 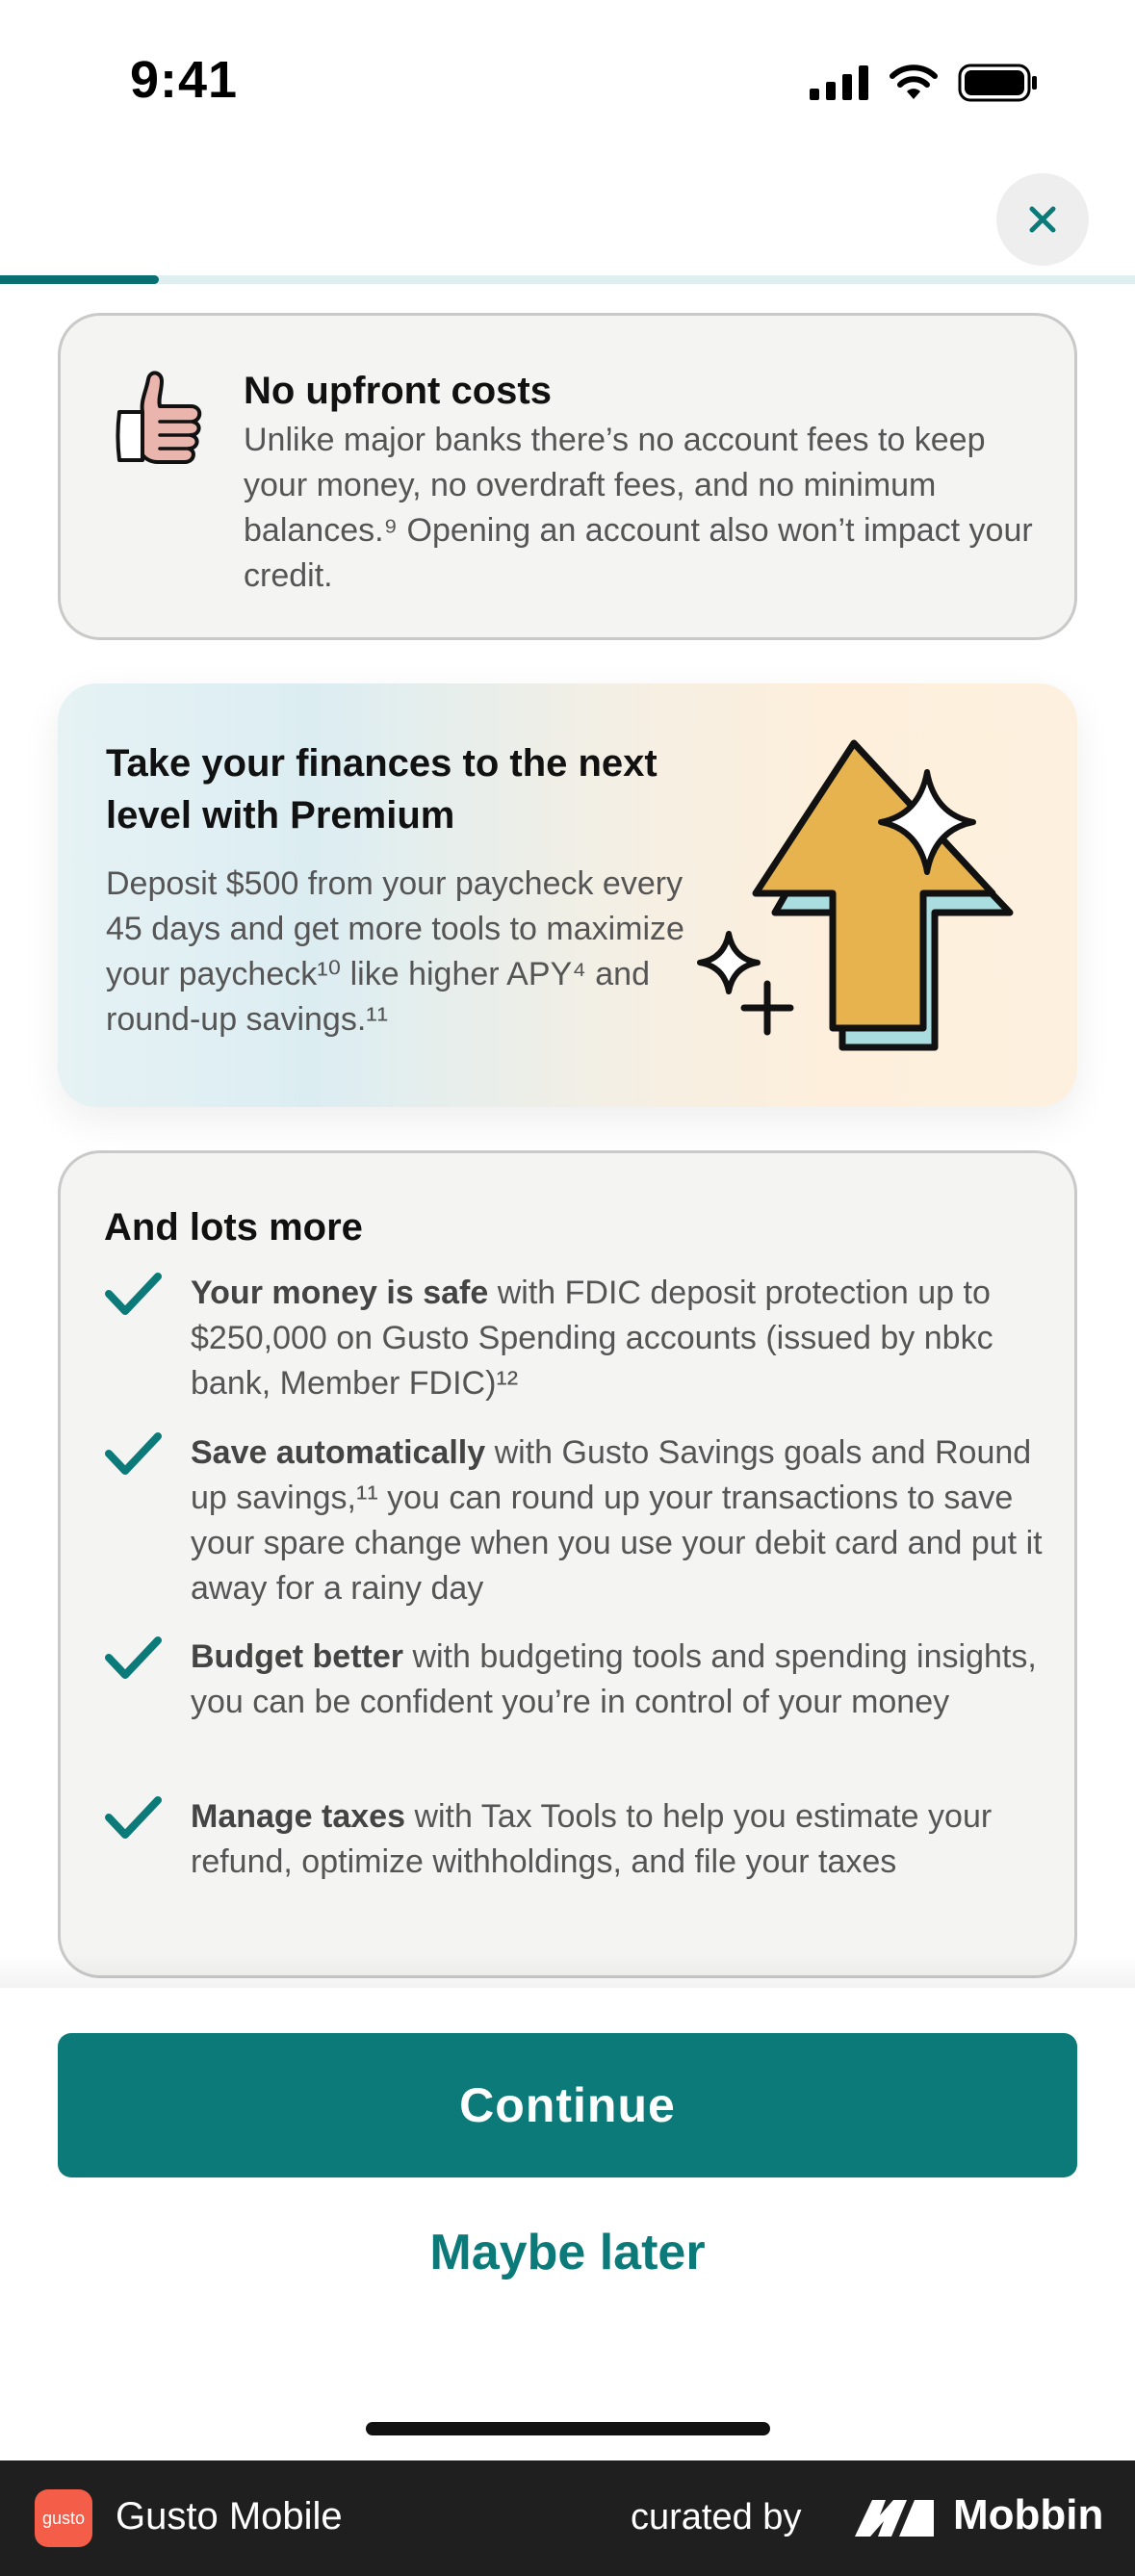 I want to click on home-indicator, so click(x=568, y=2428).